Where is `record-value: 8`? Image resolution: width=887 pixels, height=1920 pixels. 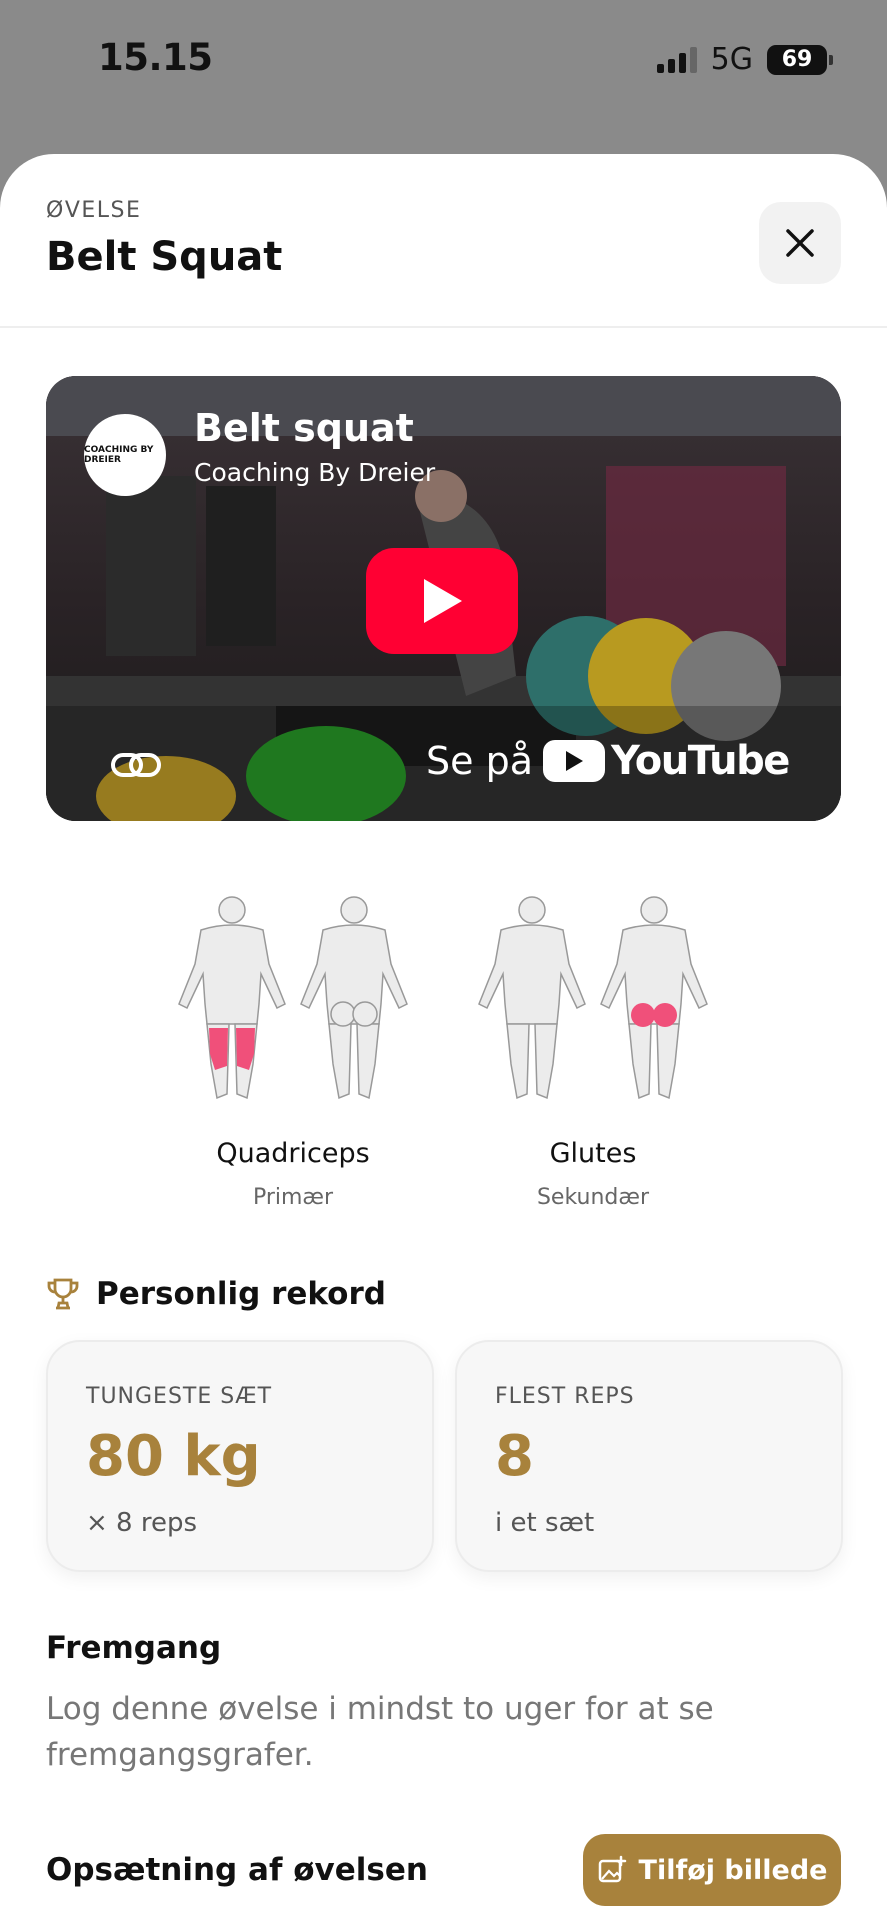 record-value: 8 is located at coordinates (514, 1456).